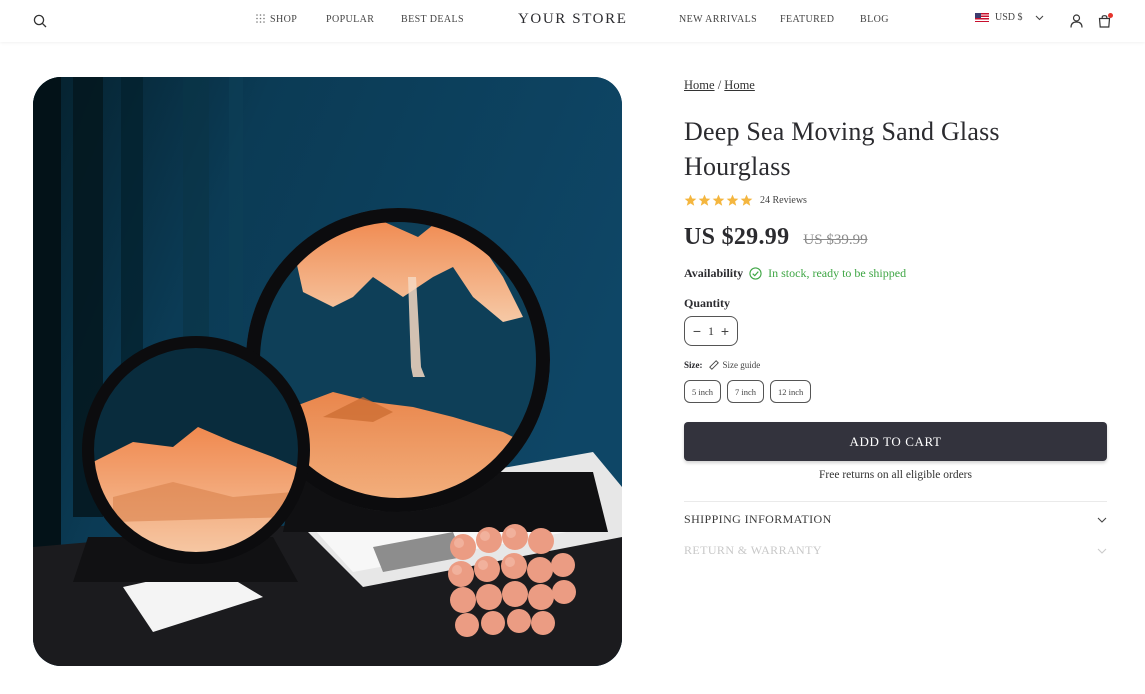 The height and width of the screenshot is (694, 1145). I want to click on breadcrumb-home: Home, so click(699, 85).